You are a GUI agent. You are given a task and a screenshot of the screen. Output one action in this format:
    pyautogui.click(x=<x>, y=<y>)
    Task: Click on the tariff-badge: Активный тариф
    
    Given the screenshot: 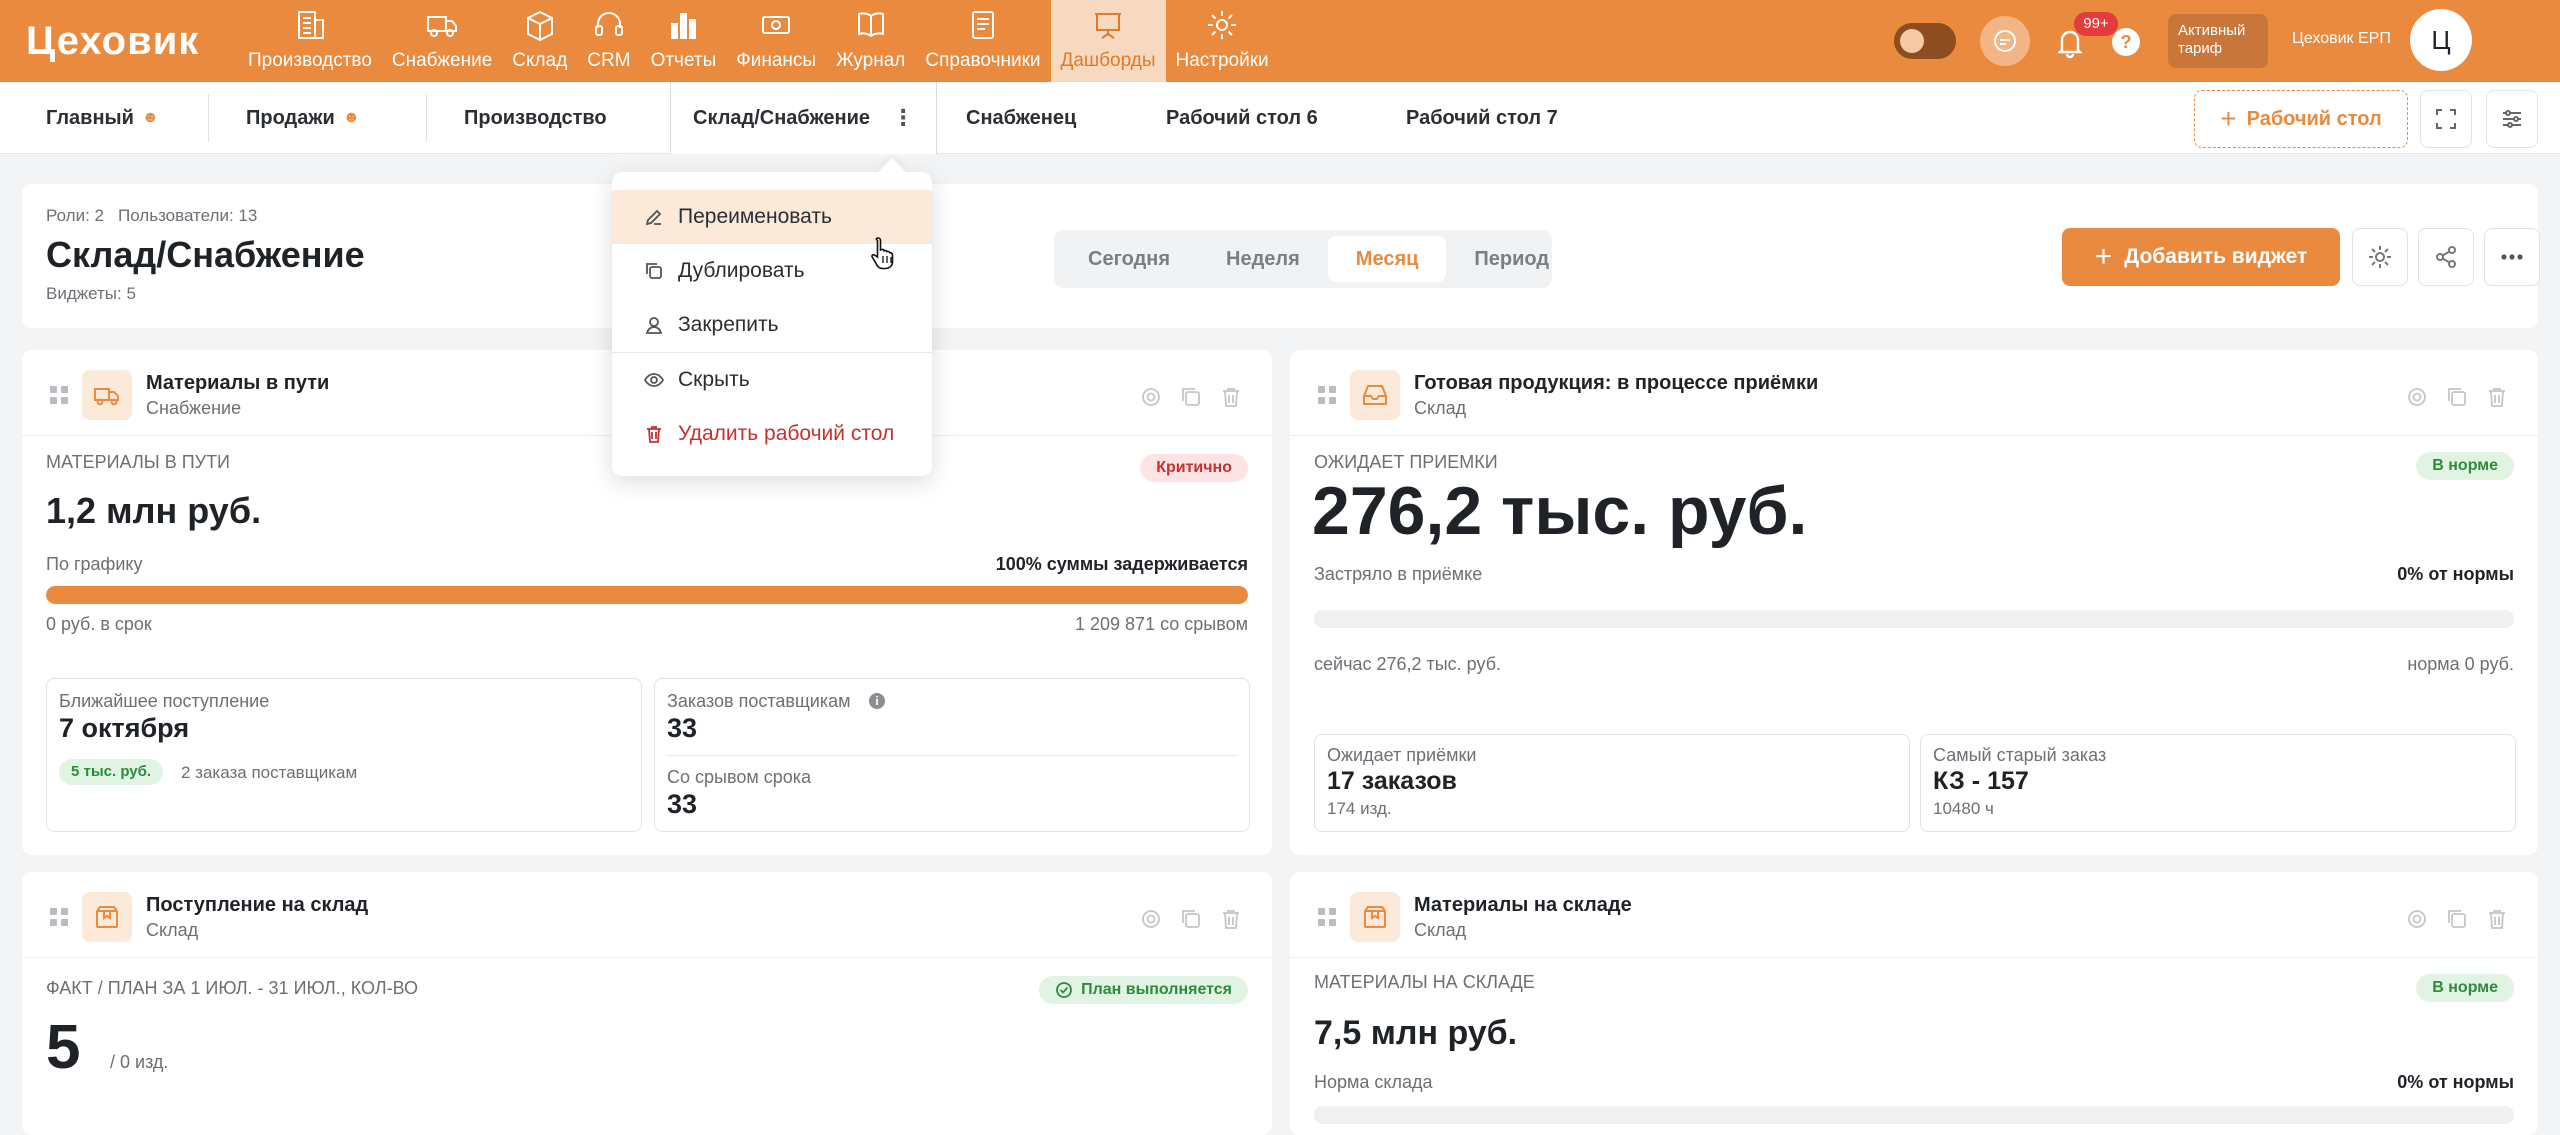 What is the action you would take?
    pyautogui.click(x=2218, y=41)
    